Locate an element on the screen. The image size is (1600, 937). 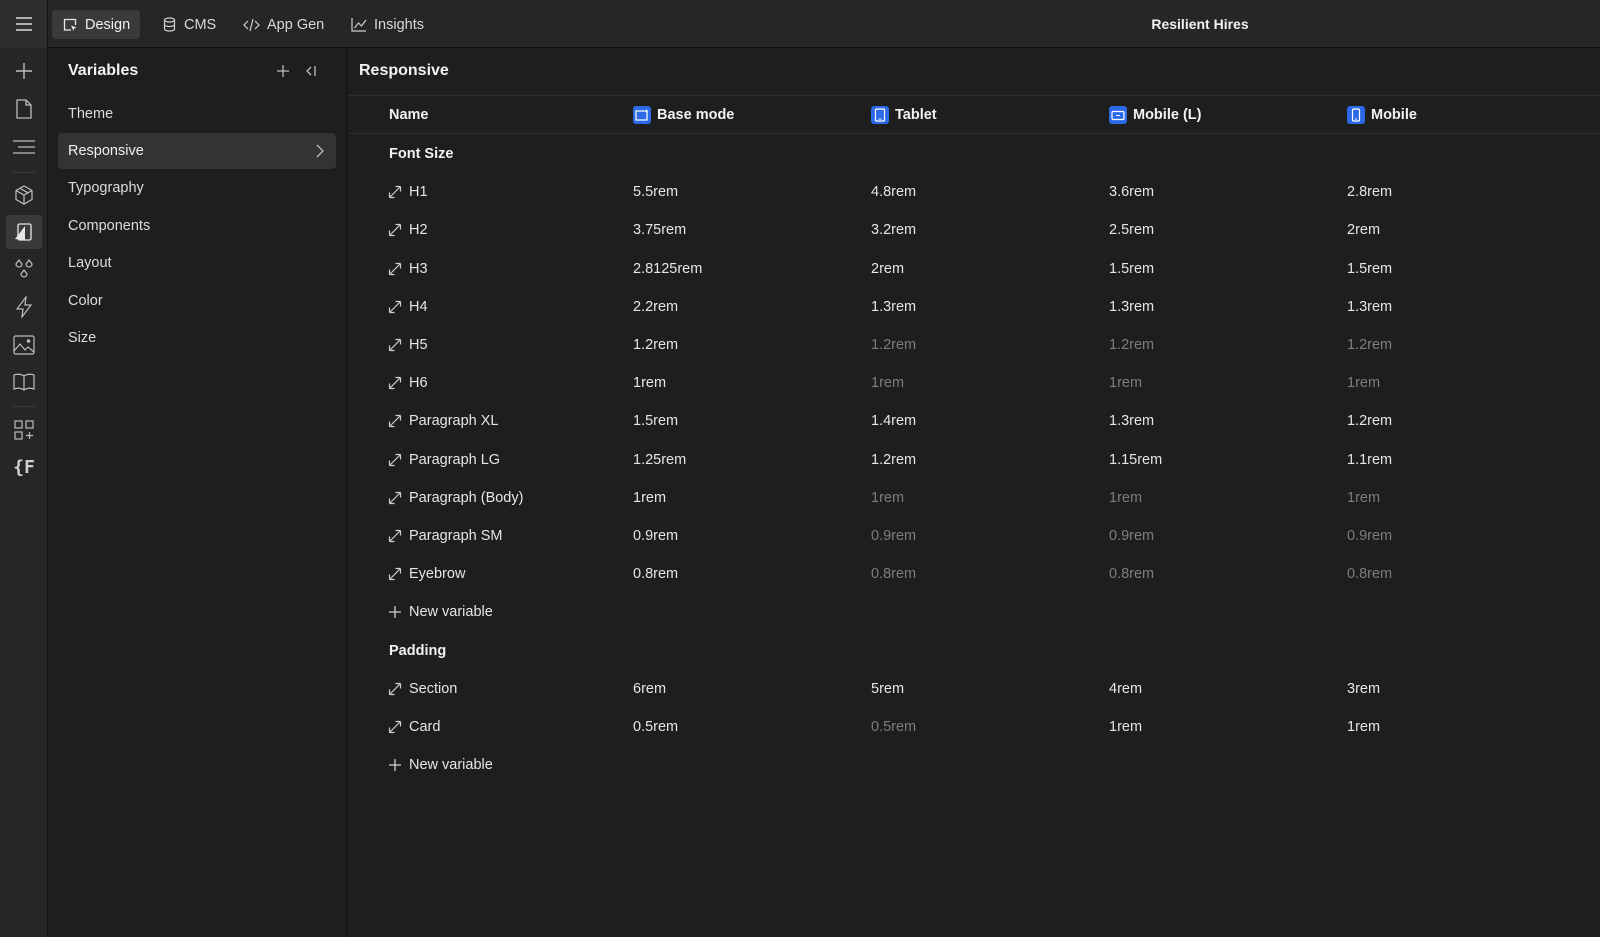
variable-value-cell: 1.4rem is located at coordinates (893, 421).